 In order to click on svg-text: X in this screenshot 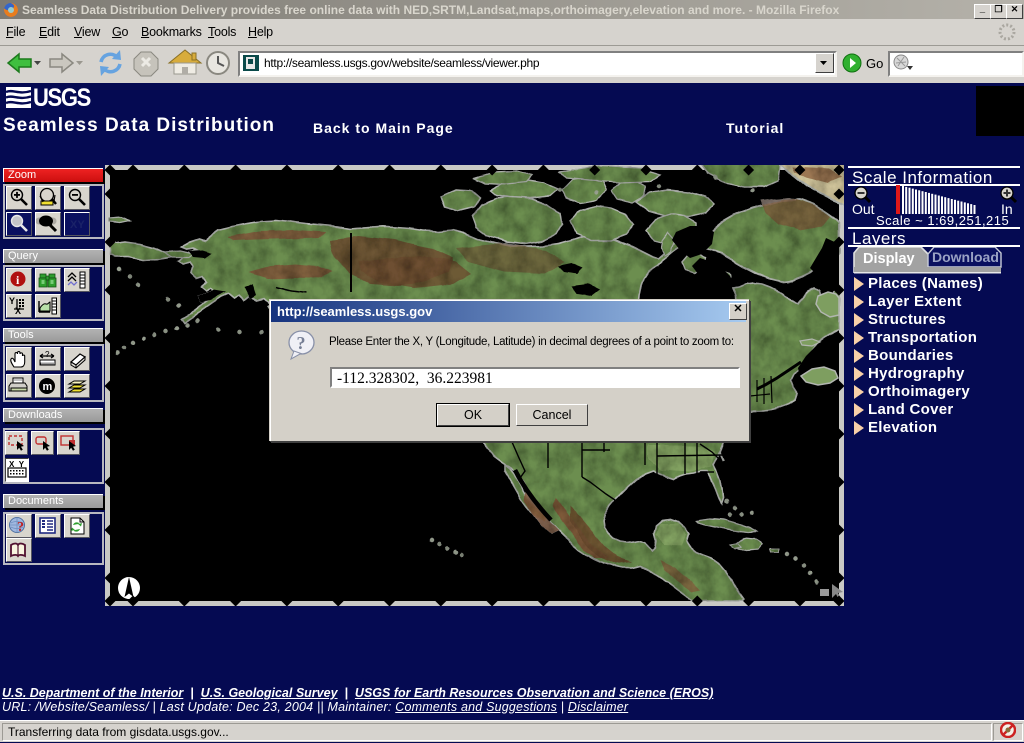, I will do `click(18, 311)`.